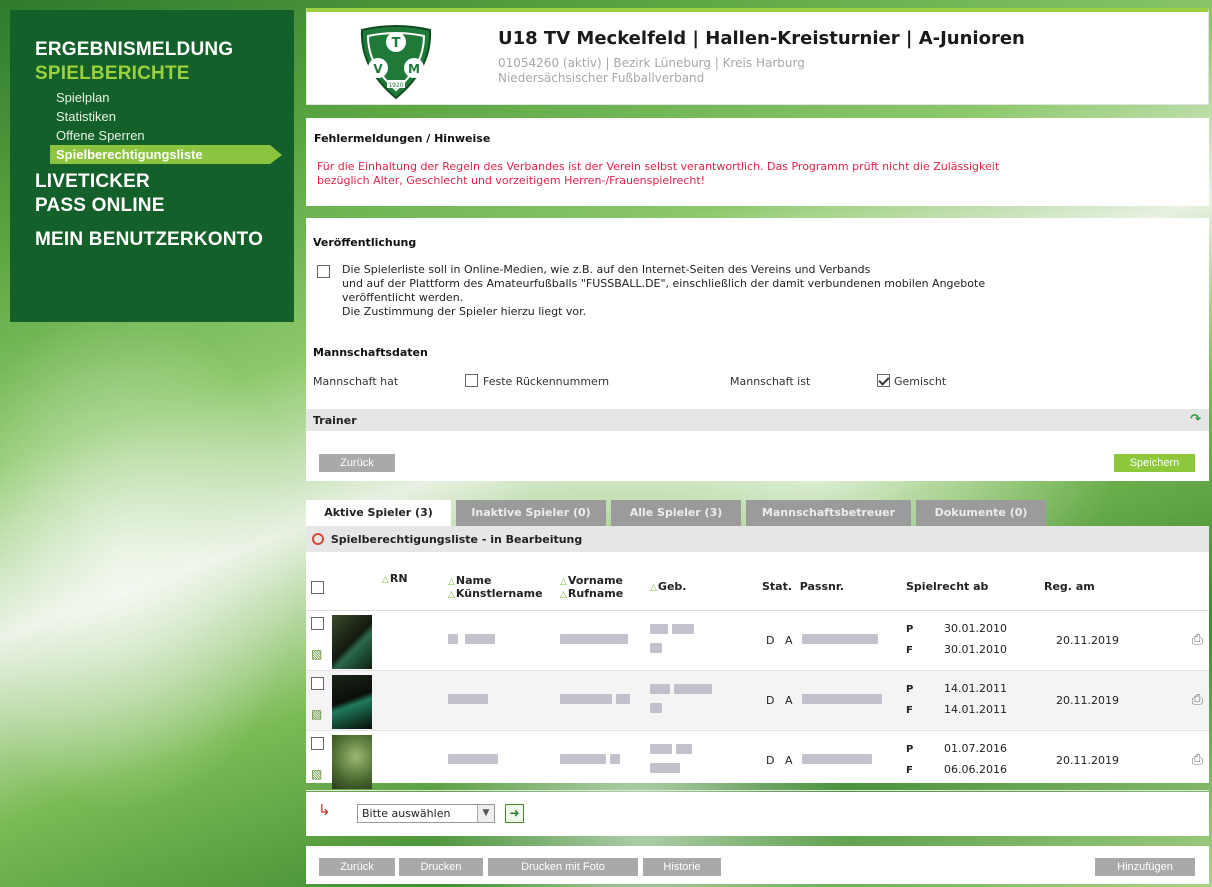 This screenshot has width=1212, height=887. What do you see at coordinates (164, 50) in the screenshot?
I see `nav-ergebnismeldung: ERGEBNISMELDUNG` at bounding box center [164, 50].